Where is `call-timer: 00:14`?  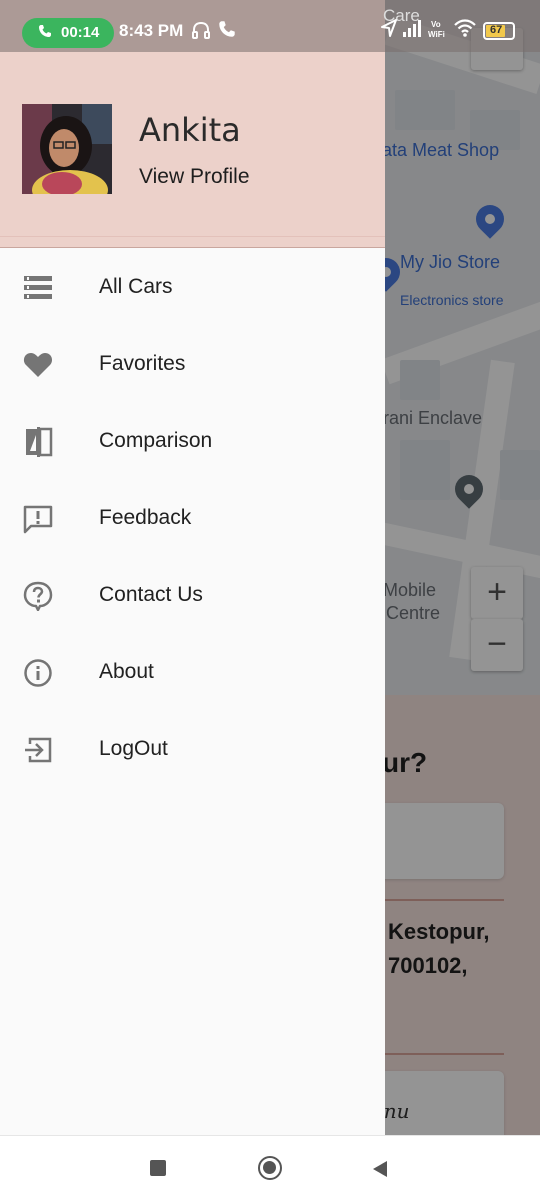 call-timer: 00:14 is located at coordinates (80, 32).